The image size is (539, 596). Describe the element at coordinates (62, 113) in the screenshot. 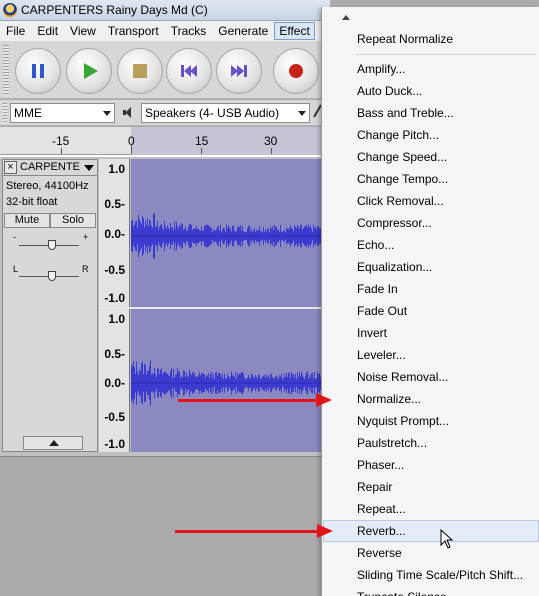

I see `audio-host-select: MME` at that location.